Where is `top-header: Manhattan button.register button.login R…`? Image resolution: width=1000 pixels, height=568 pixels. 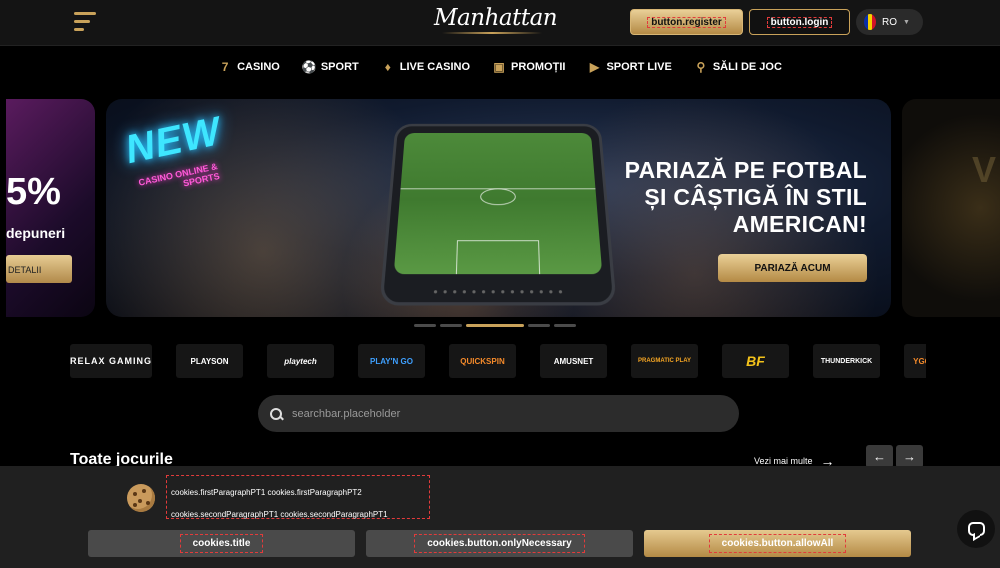
top-header: Manhattan button.register button.login R… is located at coordinates (500, 23).